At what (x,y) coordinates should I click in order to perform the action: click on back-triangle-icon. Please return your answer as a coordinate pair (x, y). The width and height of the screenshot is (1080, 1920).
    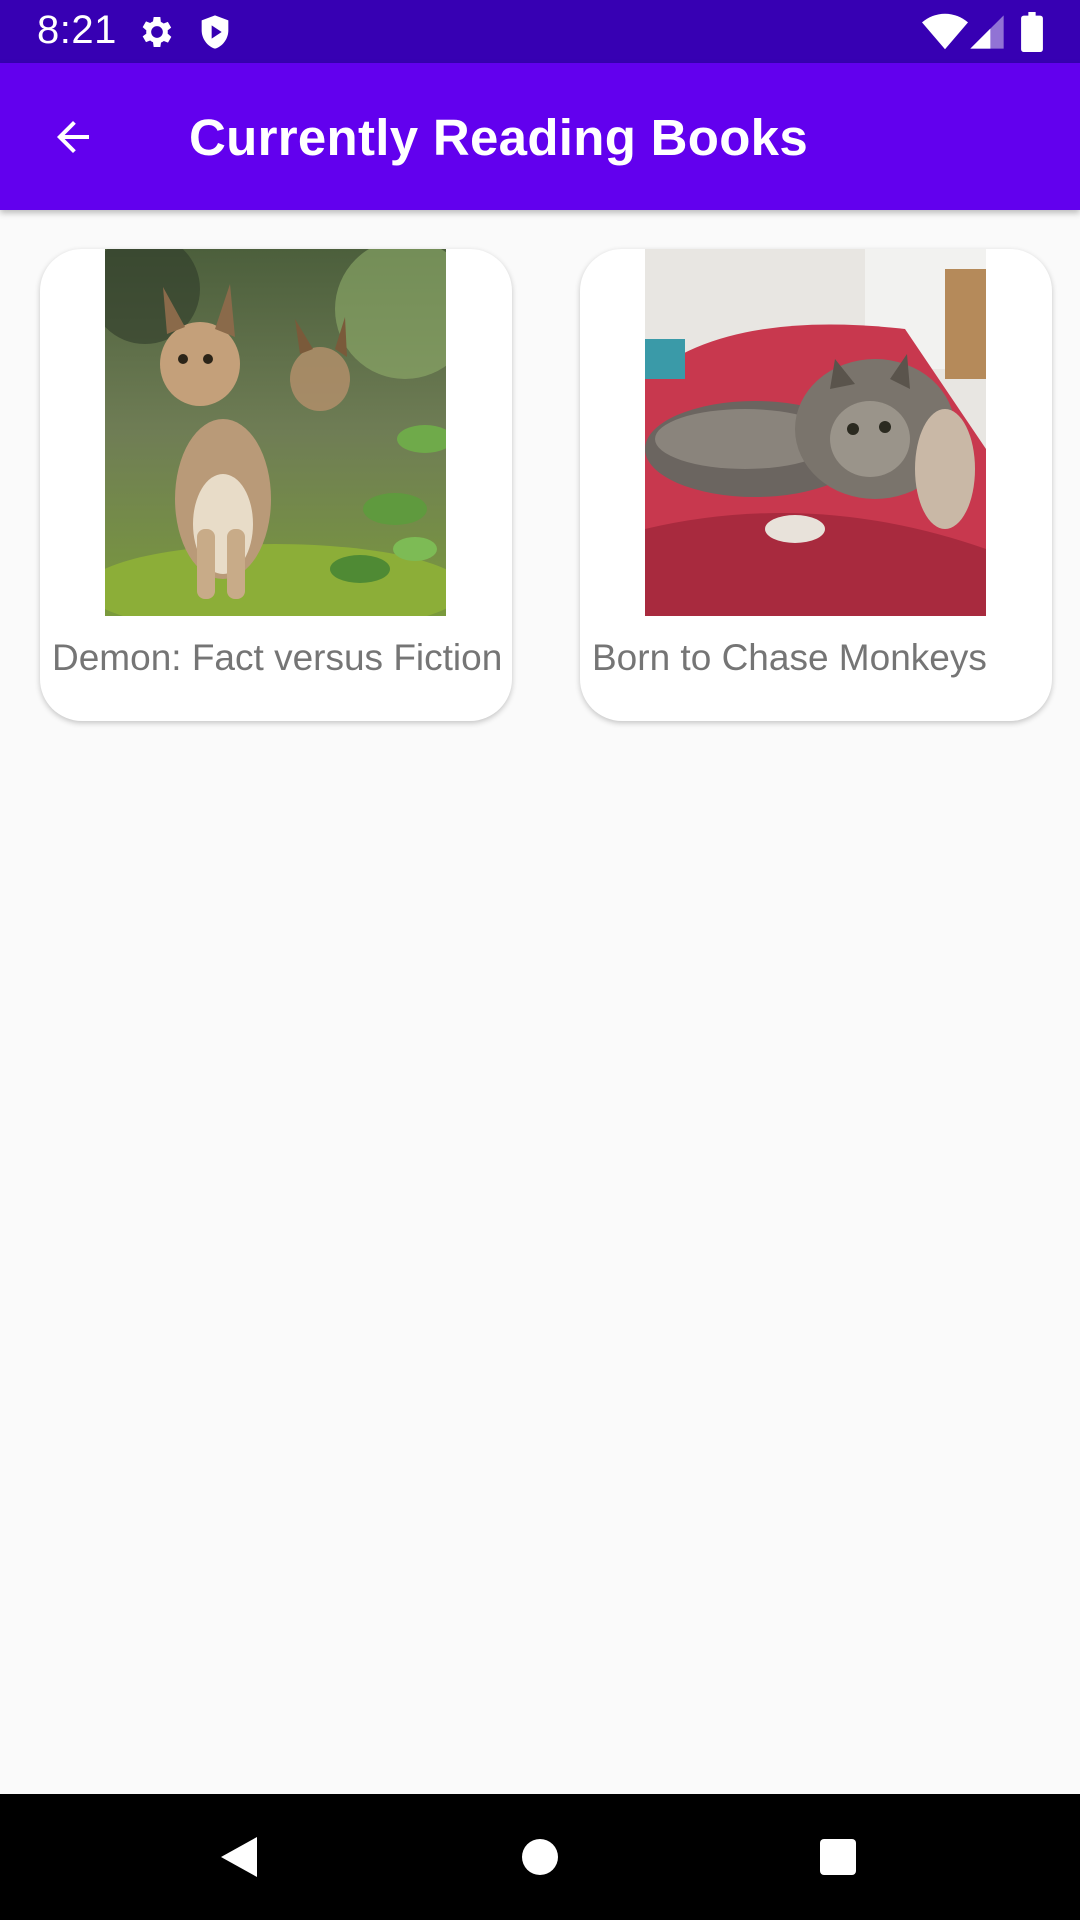
    Looking at the image, I should click on (239, 1857).